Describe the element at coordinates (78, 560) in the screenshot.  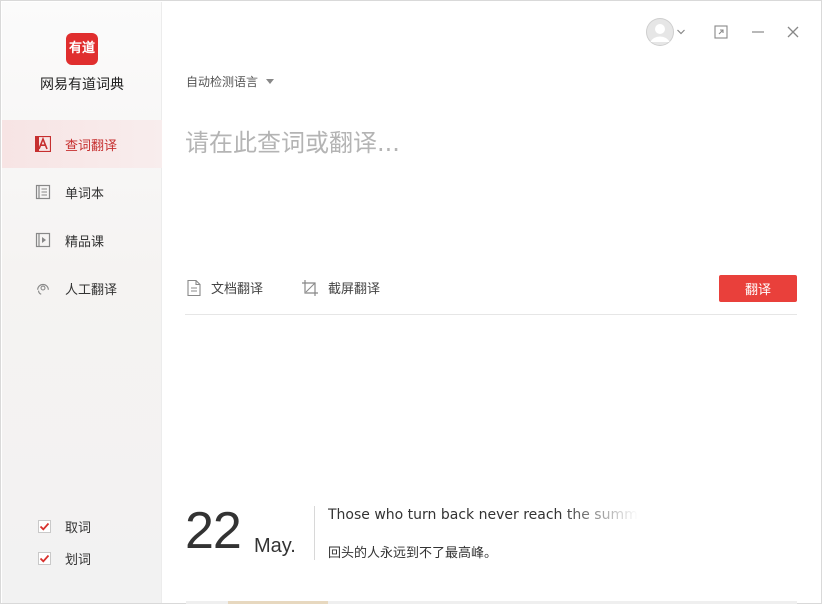
I see `select-word-label: 划词` at that location.